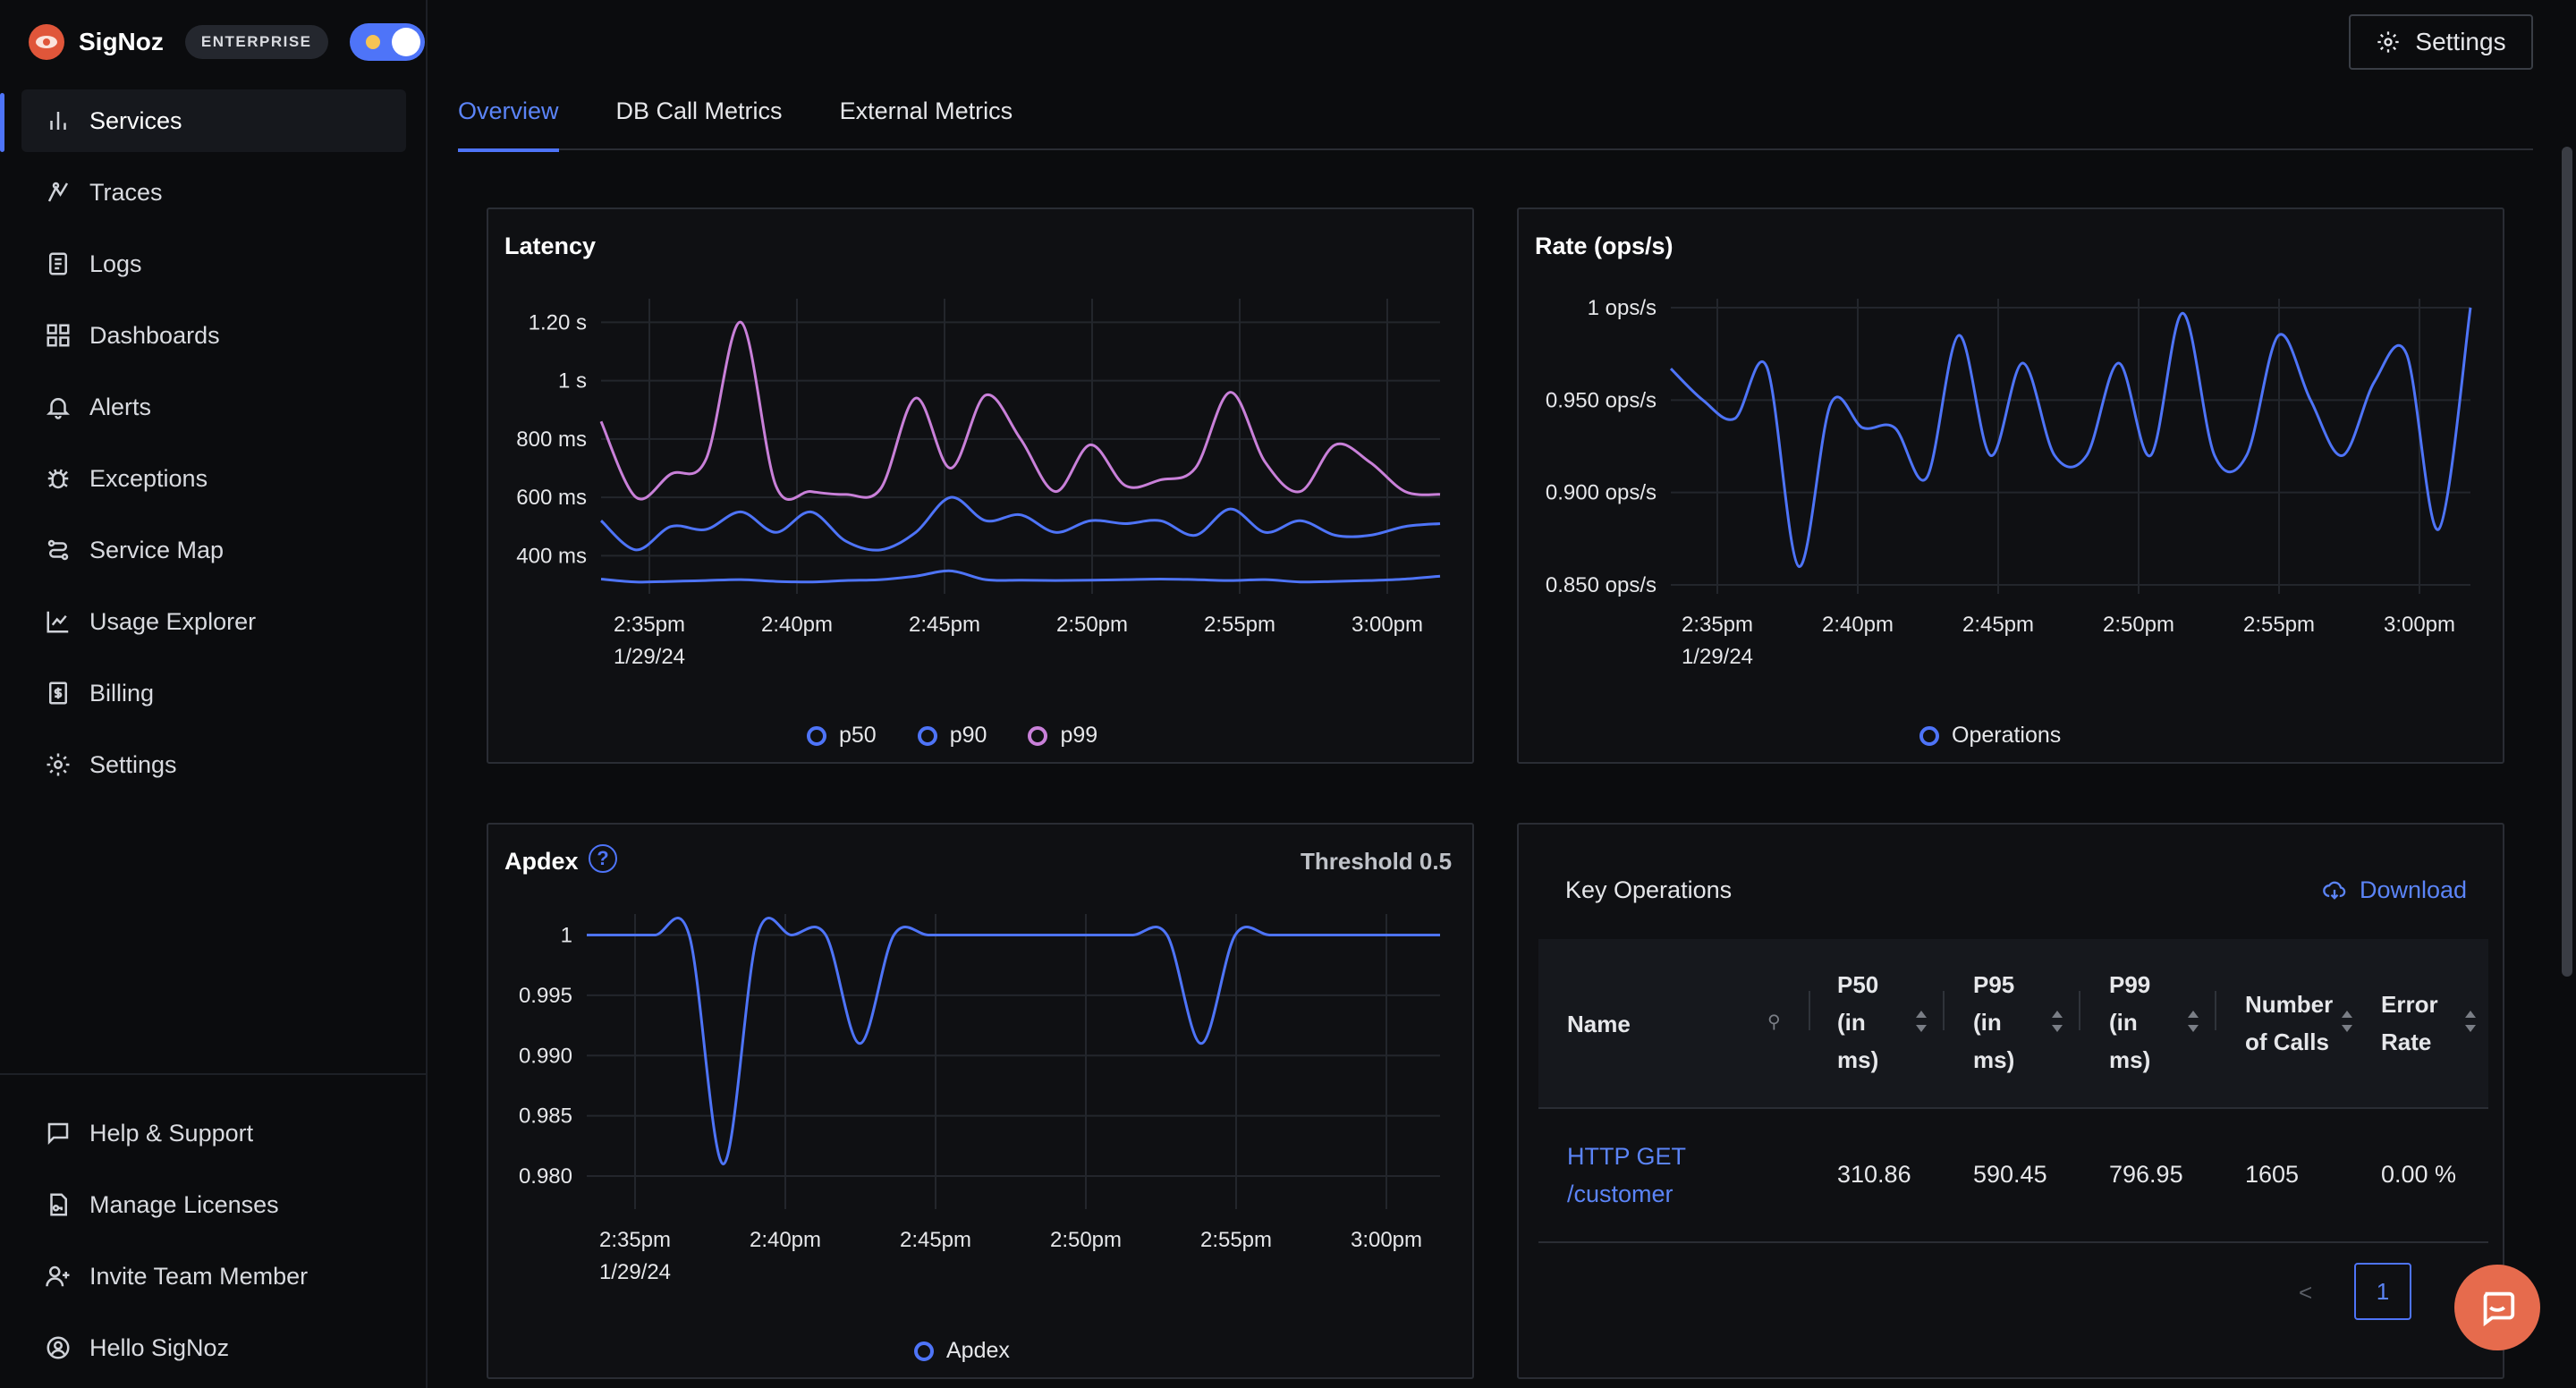  Describe the element at coordinates (213, 193) in the screenshot. I see `sidebar-item-traces: Traces` at that location.